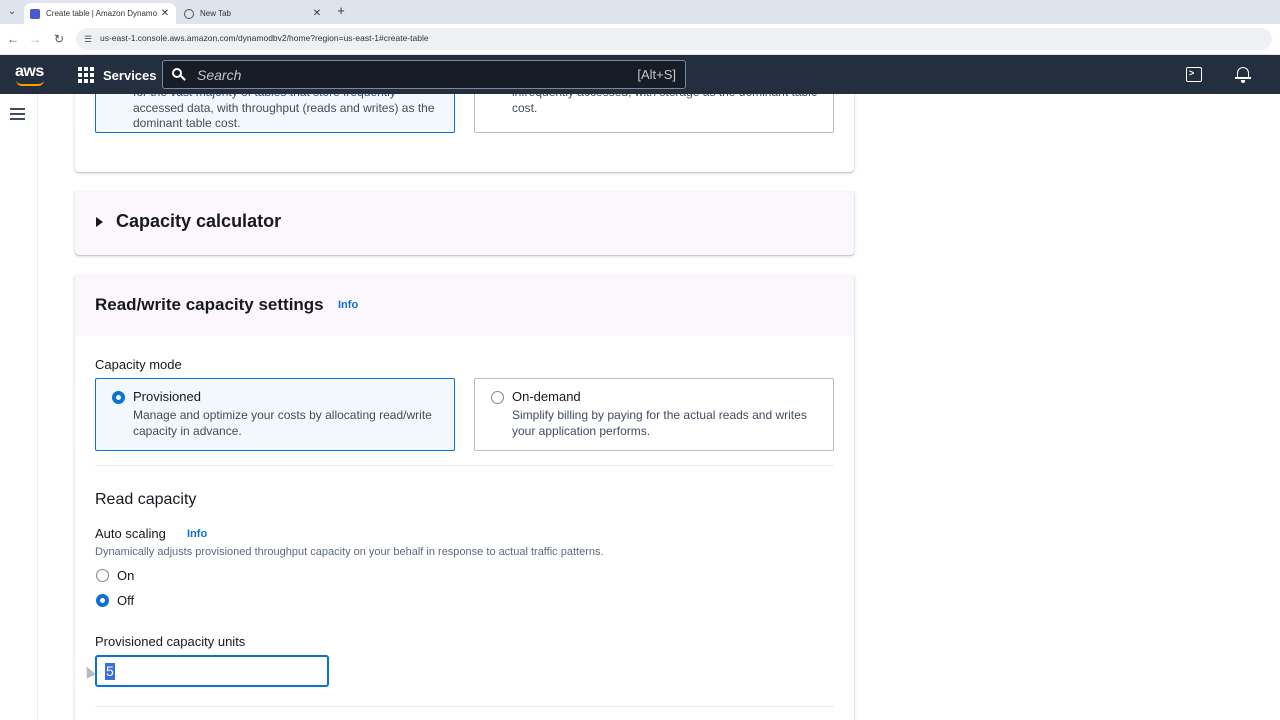 The width and height of the screenshot is (1280, 720). I want to click on aws-favicon-icon, so click(35, 13).